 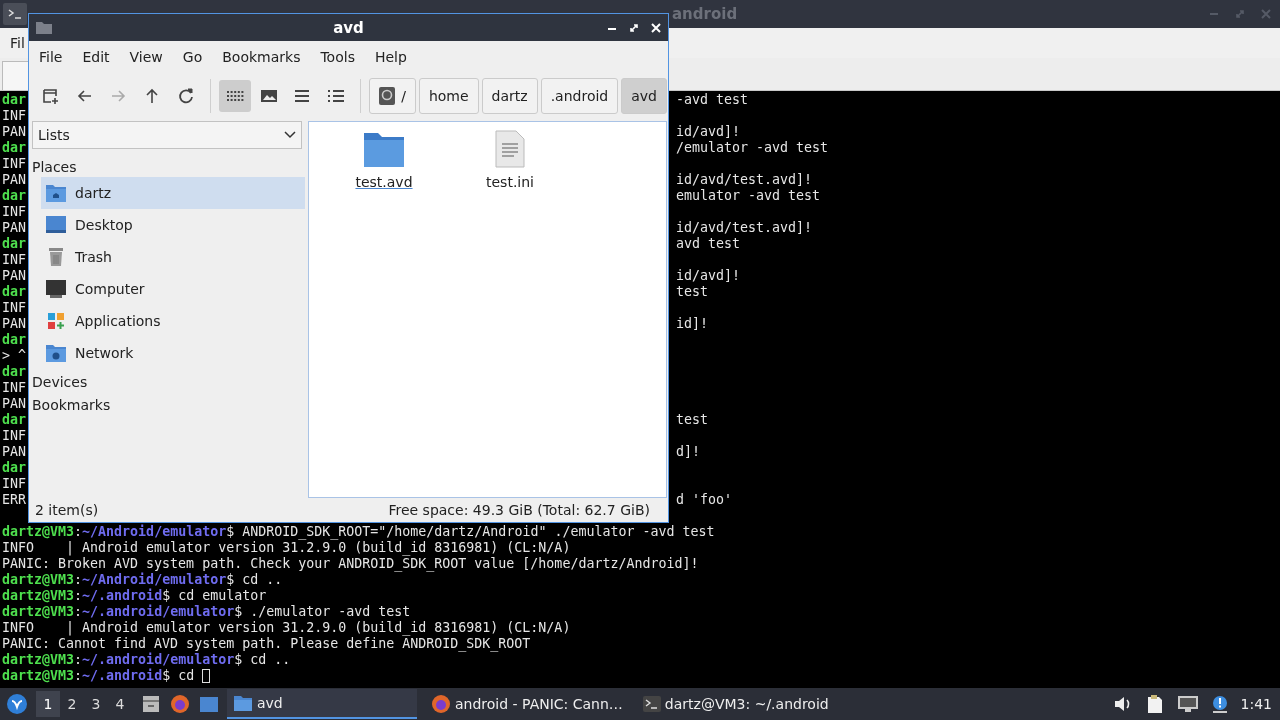 I want to click on workspace-button: 2, so click(x=72, y=704).